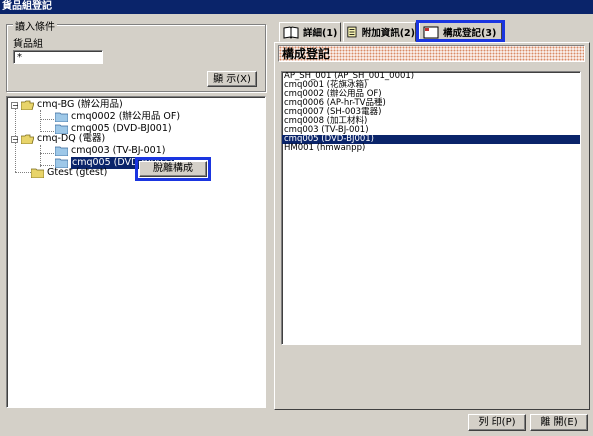  Describe the element at coordinates (431, 148) in the screenshot. I see `list-item: HM001 (hmwanpp)` at that location.